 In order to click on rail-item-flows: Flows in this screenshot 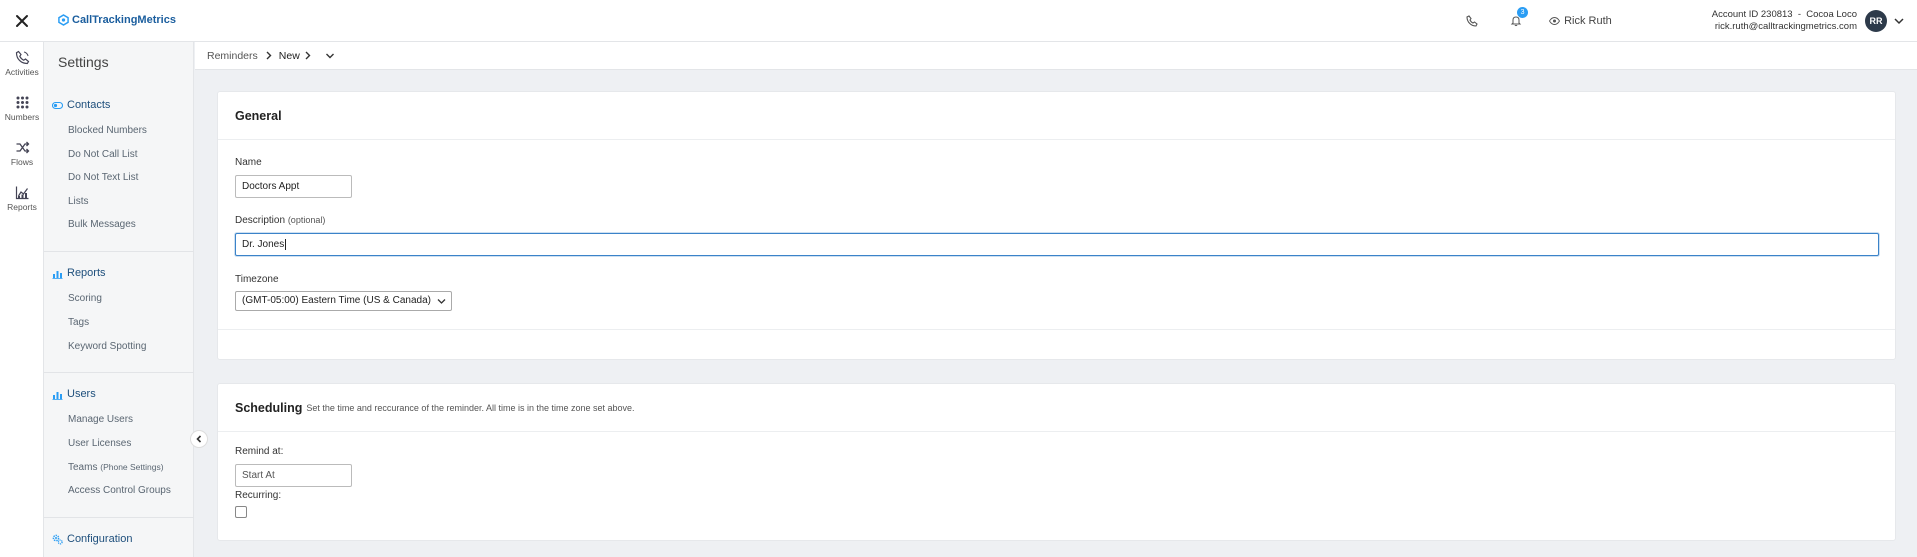, I will do `click(22, 153)`.